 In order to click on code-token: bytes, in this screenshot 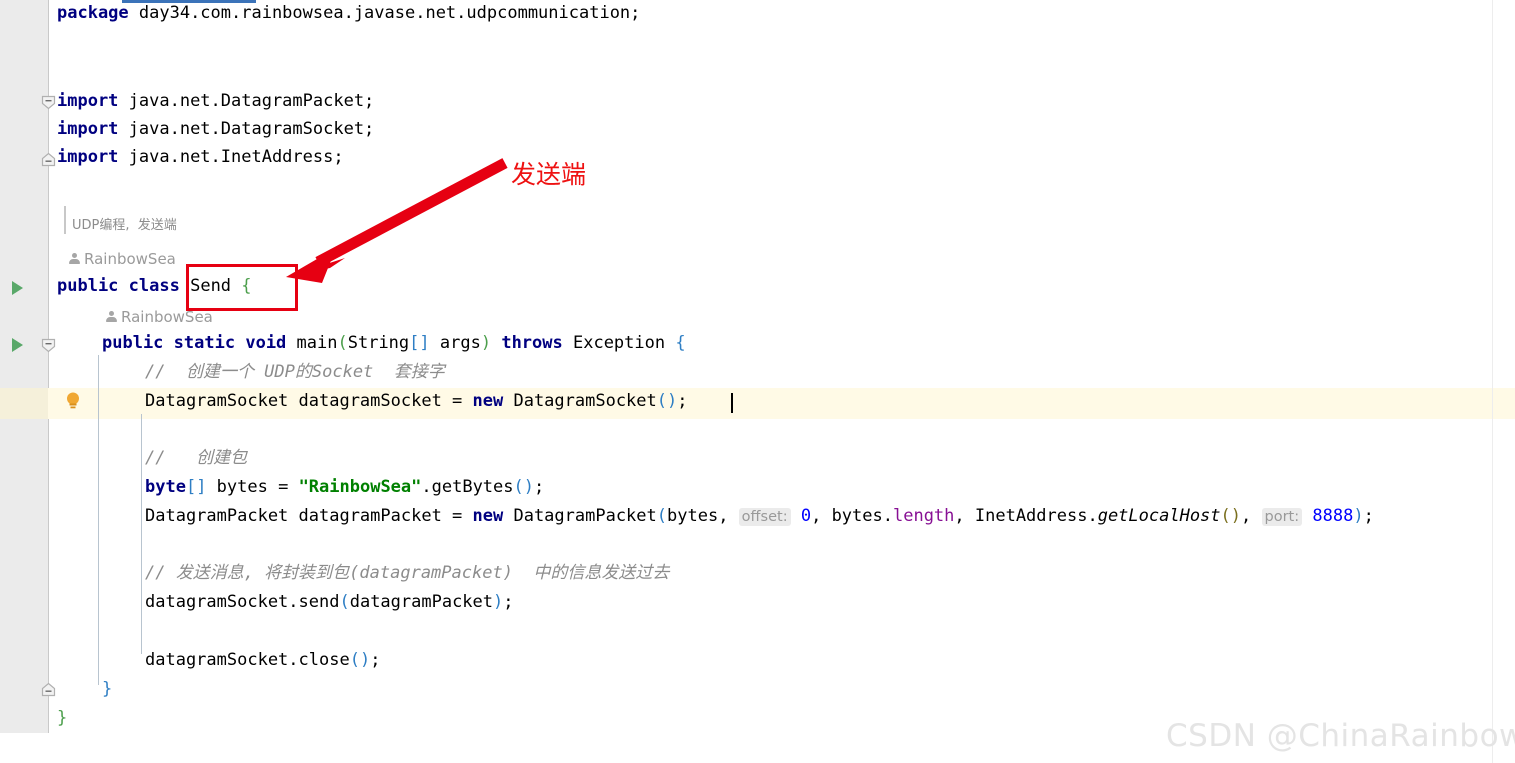, I will do `click(703, 516)`.